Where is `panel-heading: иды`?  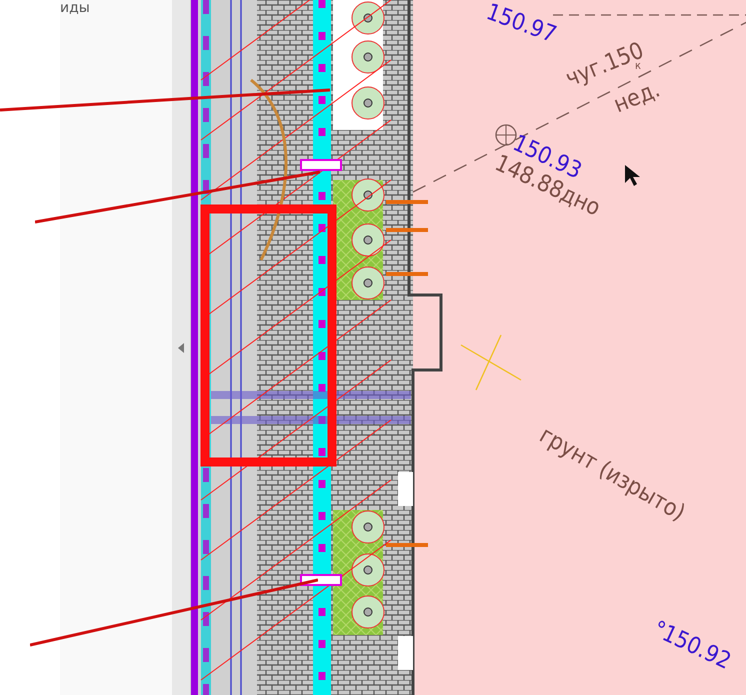 panel-heading: иды is located at coordinates (75, 8).